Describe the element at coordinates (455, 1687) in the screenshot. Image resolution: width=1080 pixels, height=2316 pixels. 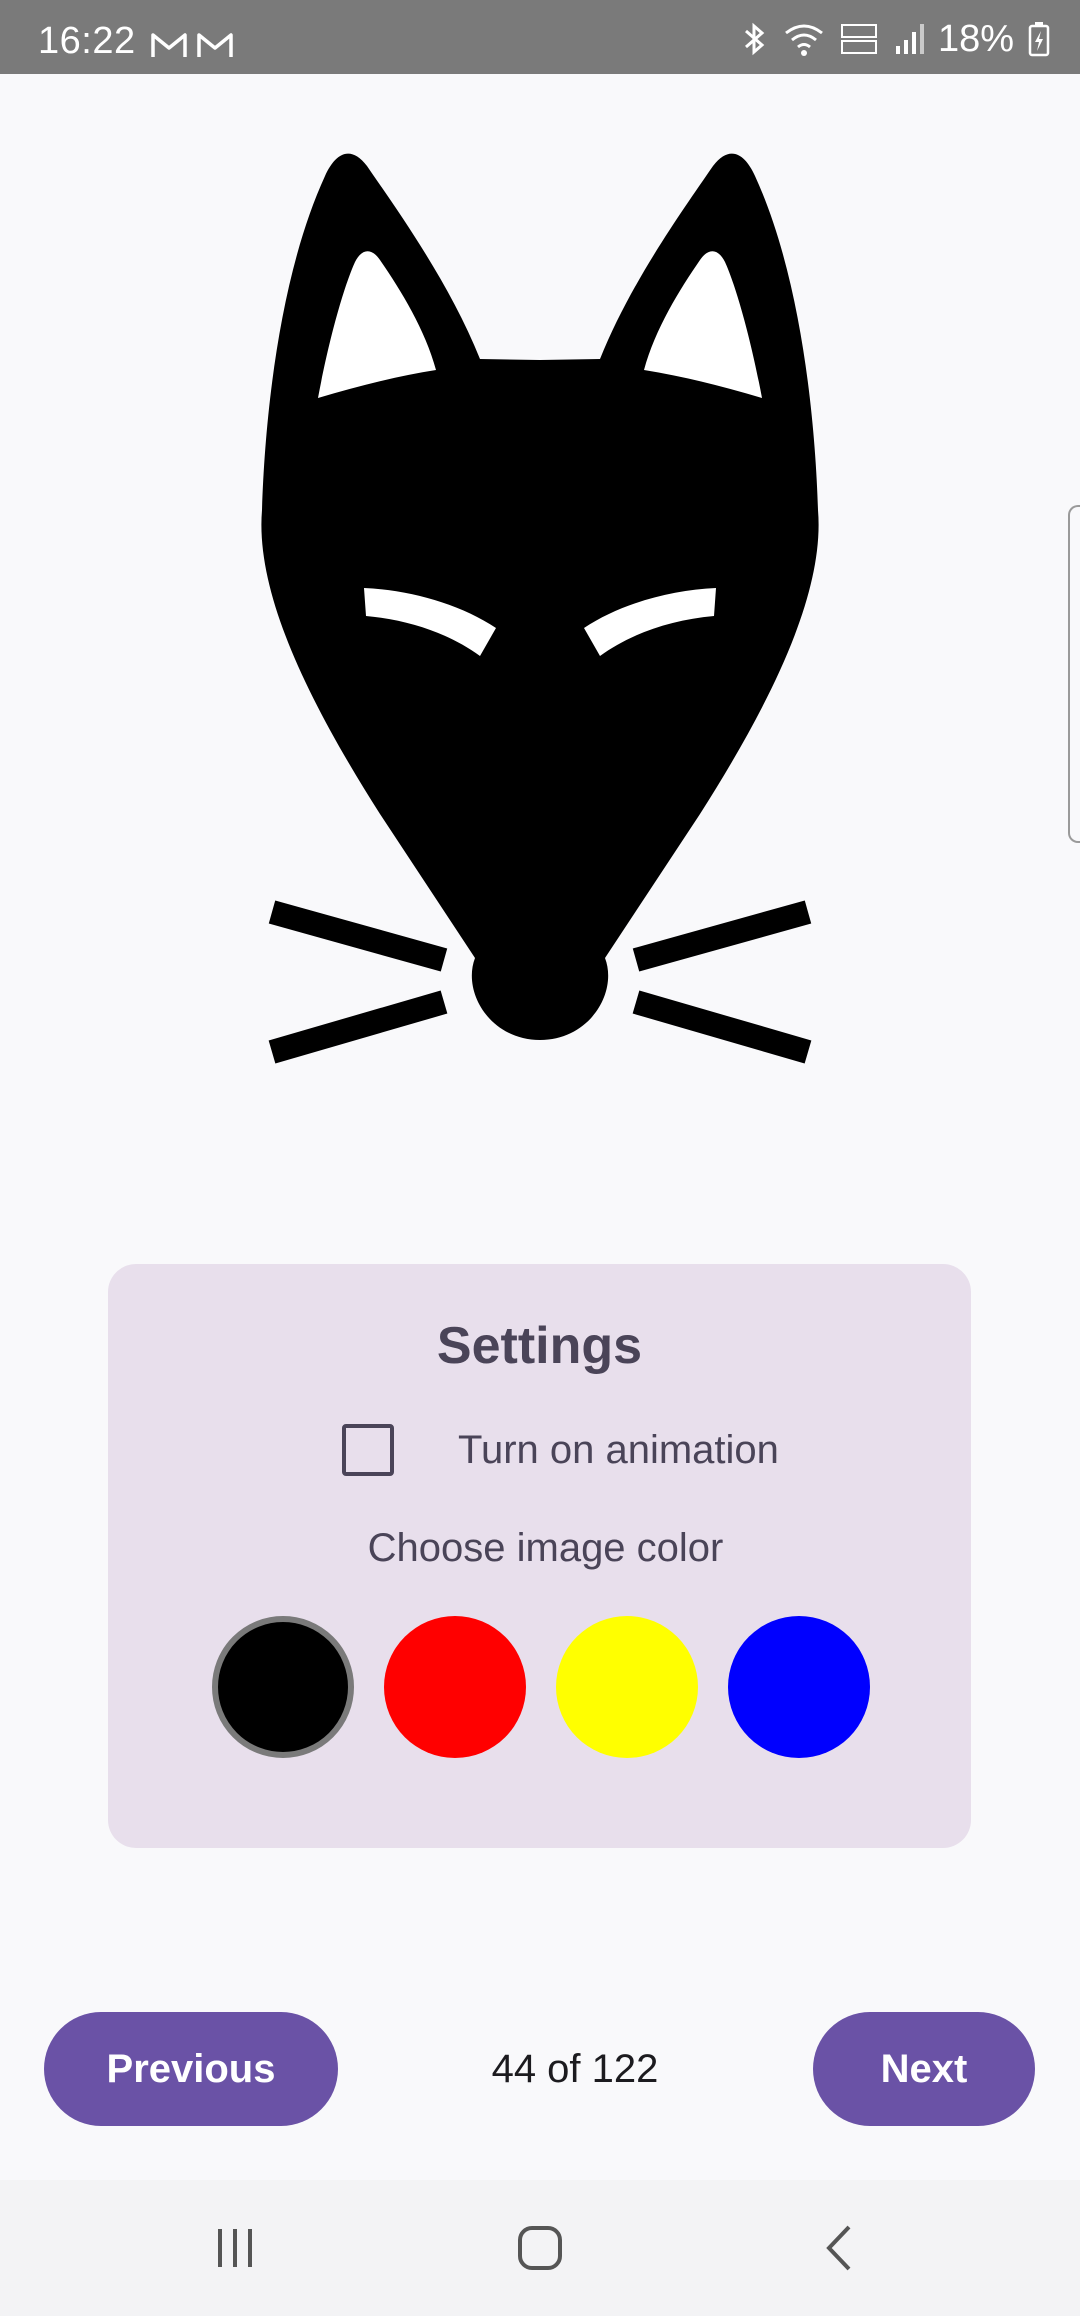
I see `color-swatch-red` at that location.